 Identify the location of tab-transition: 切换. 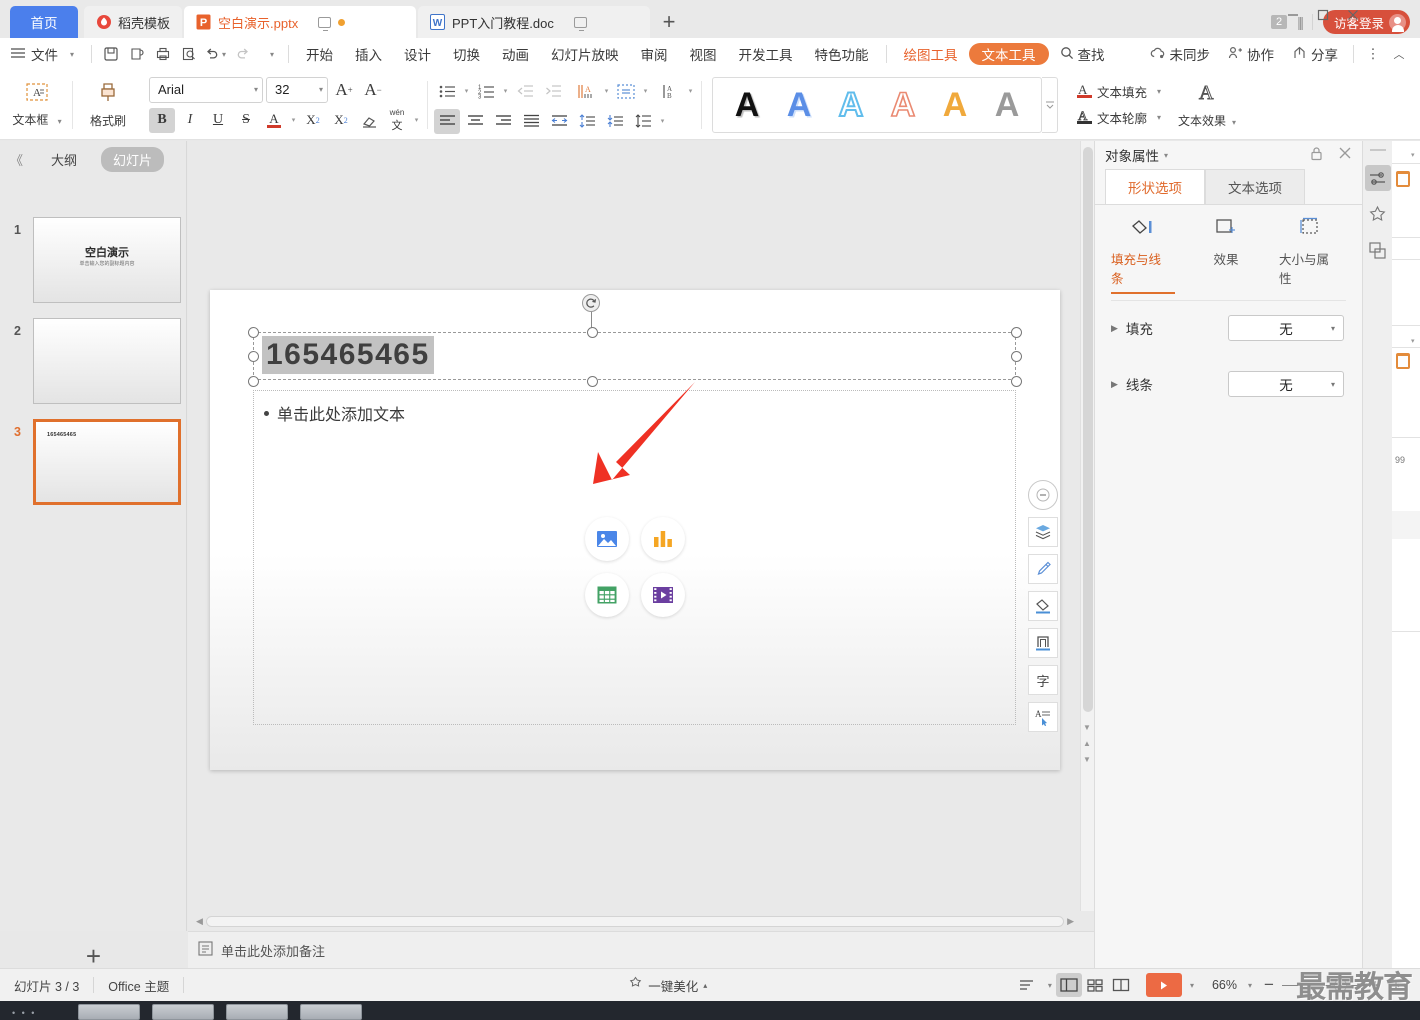
(466, 54).